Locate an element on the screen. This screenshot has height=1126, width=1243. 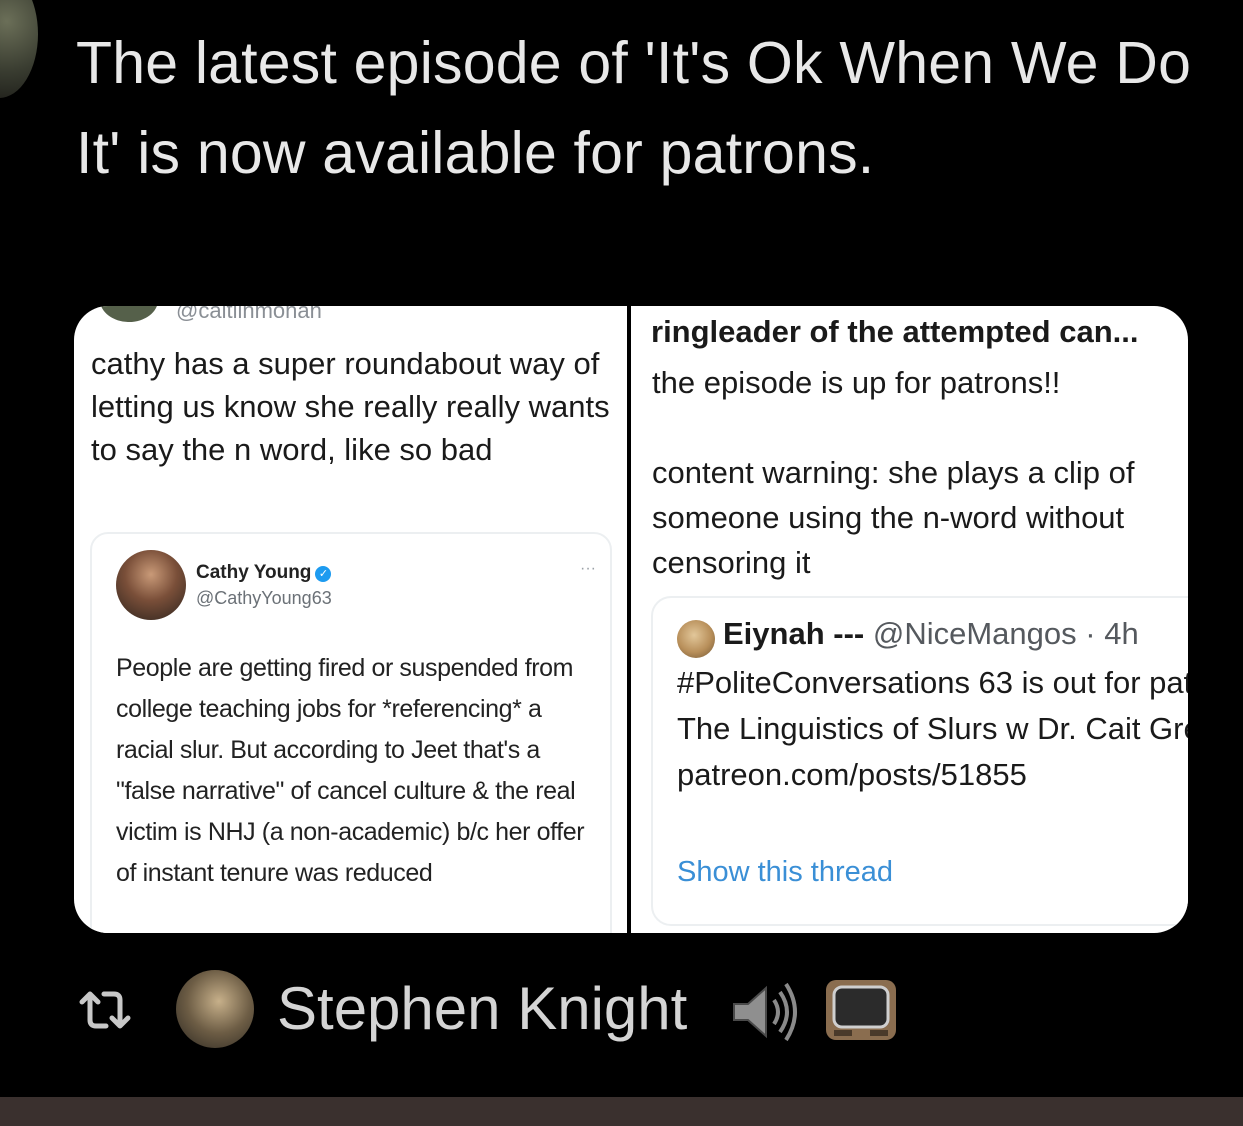
quoted-handle: @CathyYoung63 is located at coordinates (264, 598).